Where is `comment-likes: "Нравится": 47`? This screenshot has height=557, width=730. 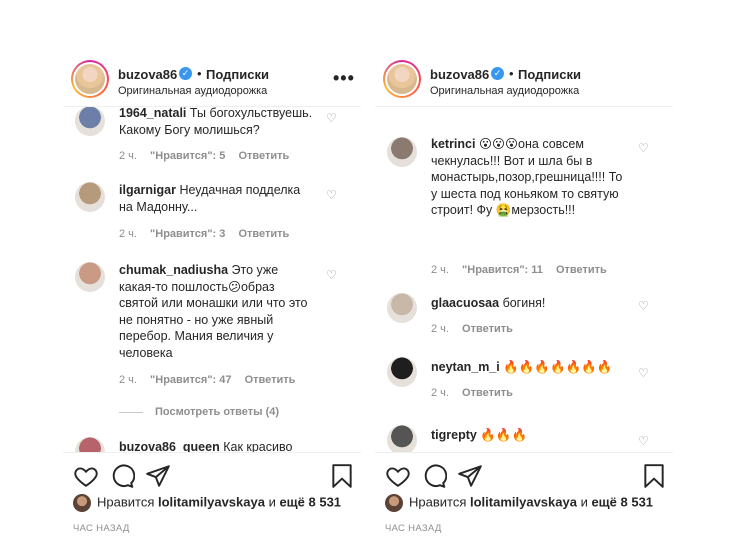
comment-likes: "Нравится": 47 is located at coordinates (190, 380).